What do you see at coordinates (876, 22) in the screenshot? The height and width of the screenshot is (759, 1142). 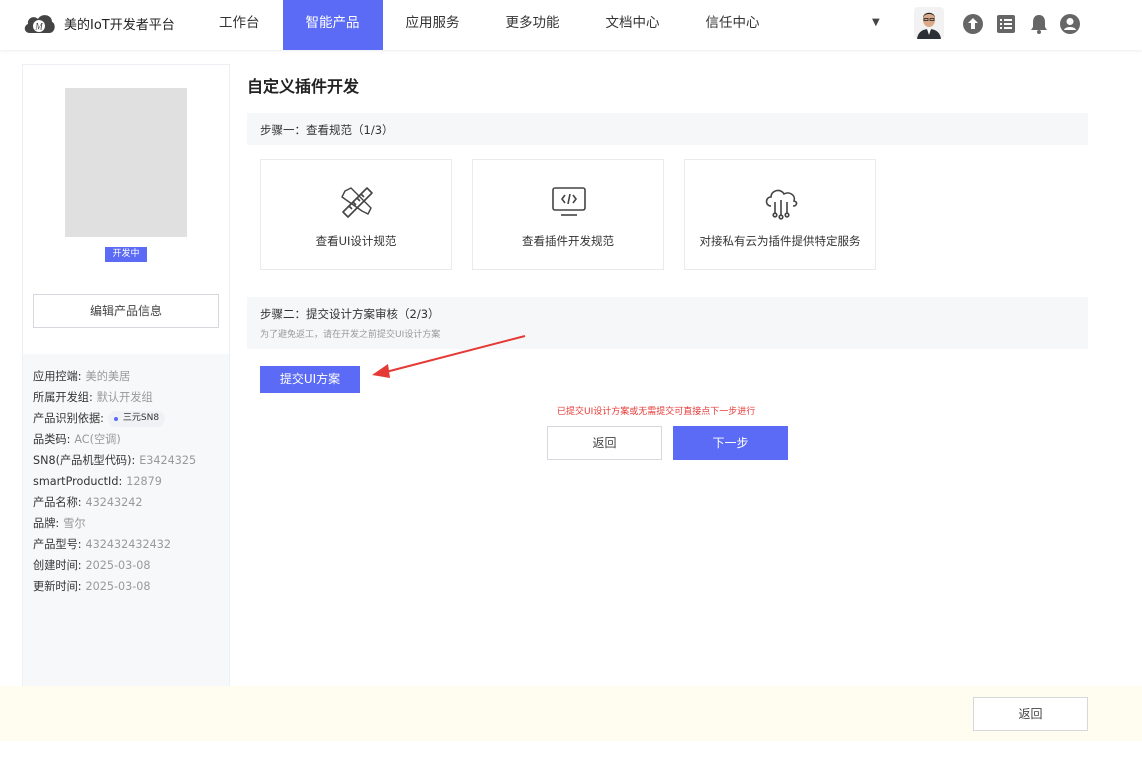 I see `chevron-down-icon: ▼` at bounding box center [876, 22].